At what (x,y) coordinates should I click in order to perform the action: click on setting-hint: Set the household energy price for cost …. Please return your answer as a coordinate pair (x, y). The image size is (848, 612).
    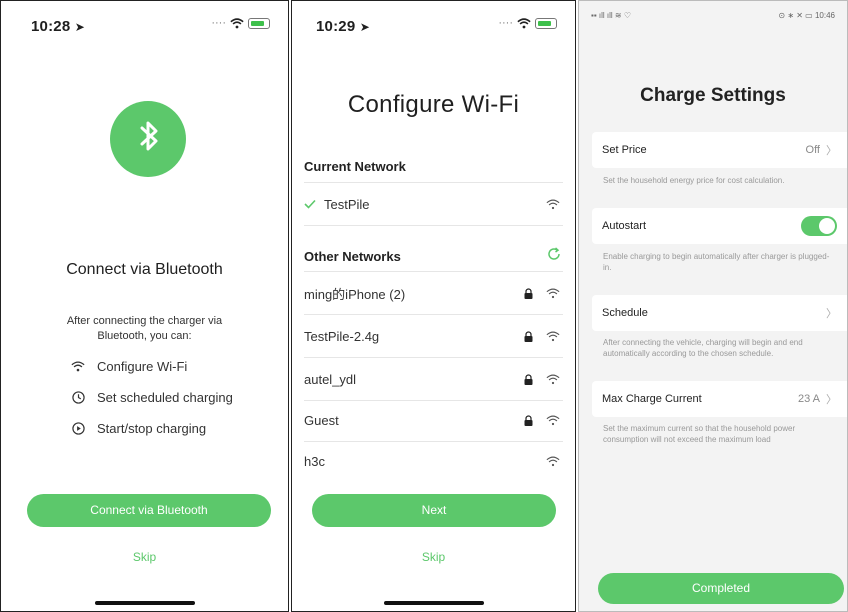
    Looking at the image, I should click on (694, 180).